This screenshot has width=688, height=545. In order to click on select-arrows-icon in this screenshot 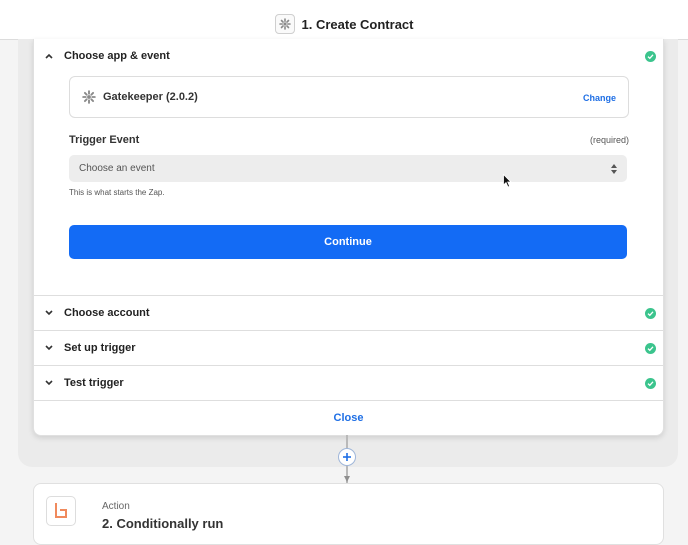, I will do `click(614, 169)`.